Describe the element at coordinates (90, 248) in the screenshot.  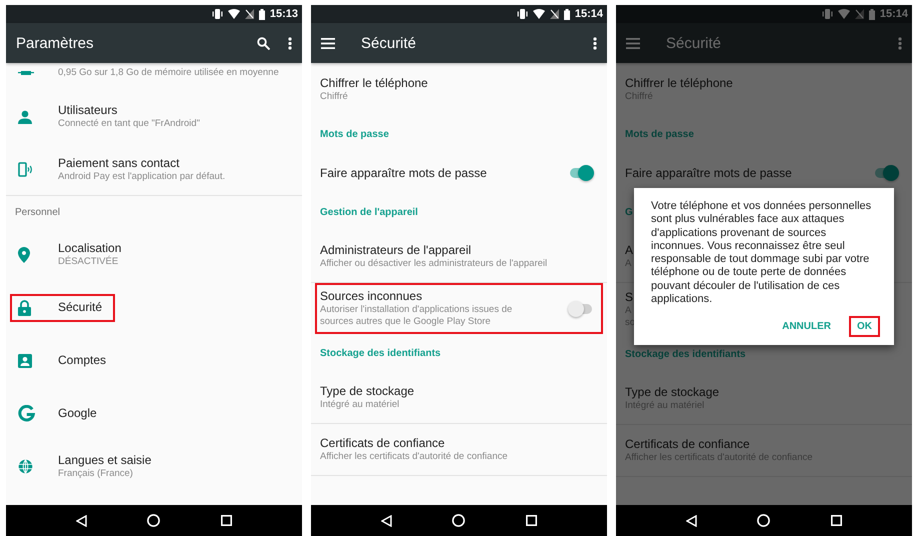
I see `setting-title: Localisation` at that location.